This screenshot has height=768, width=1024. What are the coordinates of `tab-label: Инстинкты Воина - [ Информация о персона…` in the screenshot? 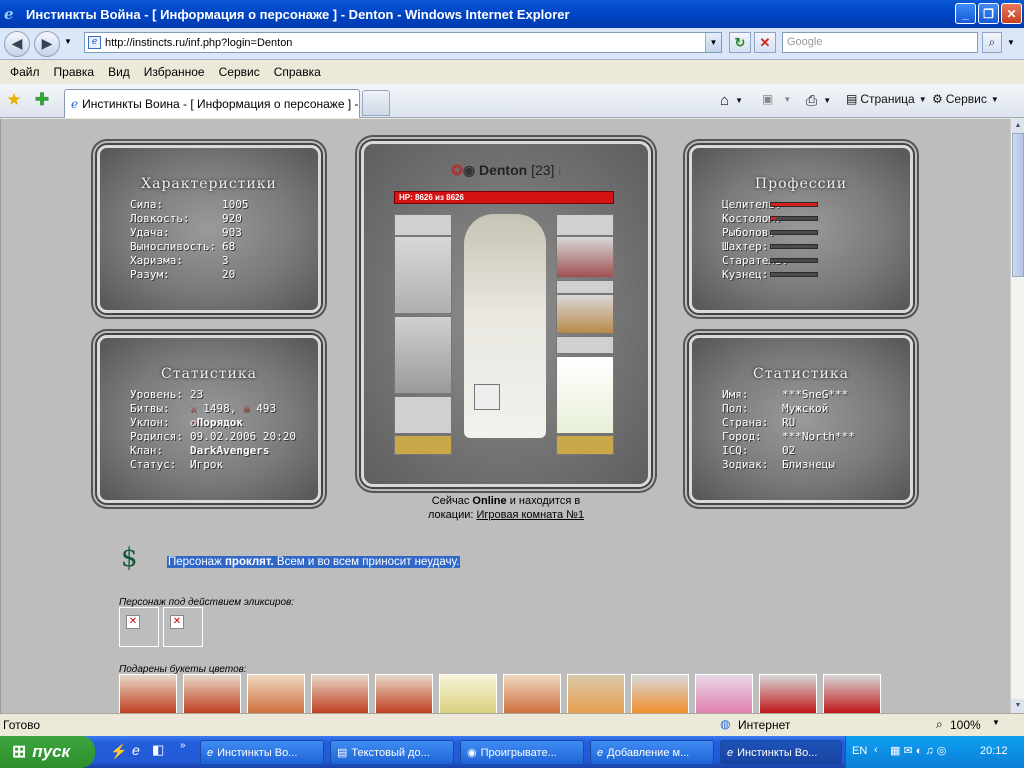 It's located at (221, 104).